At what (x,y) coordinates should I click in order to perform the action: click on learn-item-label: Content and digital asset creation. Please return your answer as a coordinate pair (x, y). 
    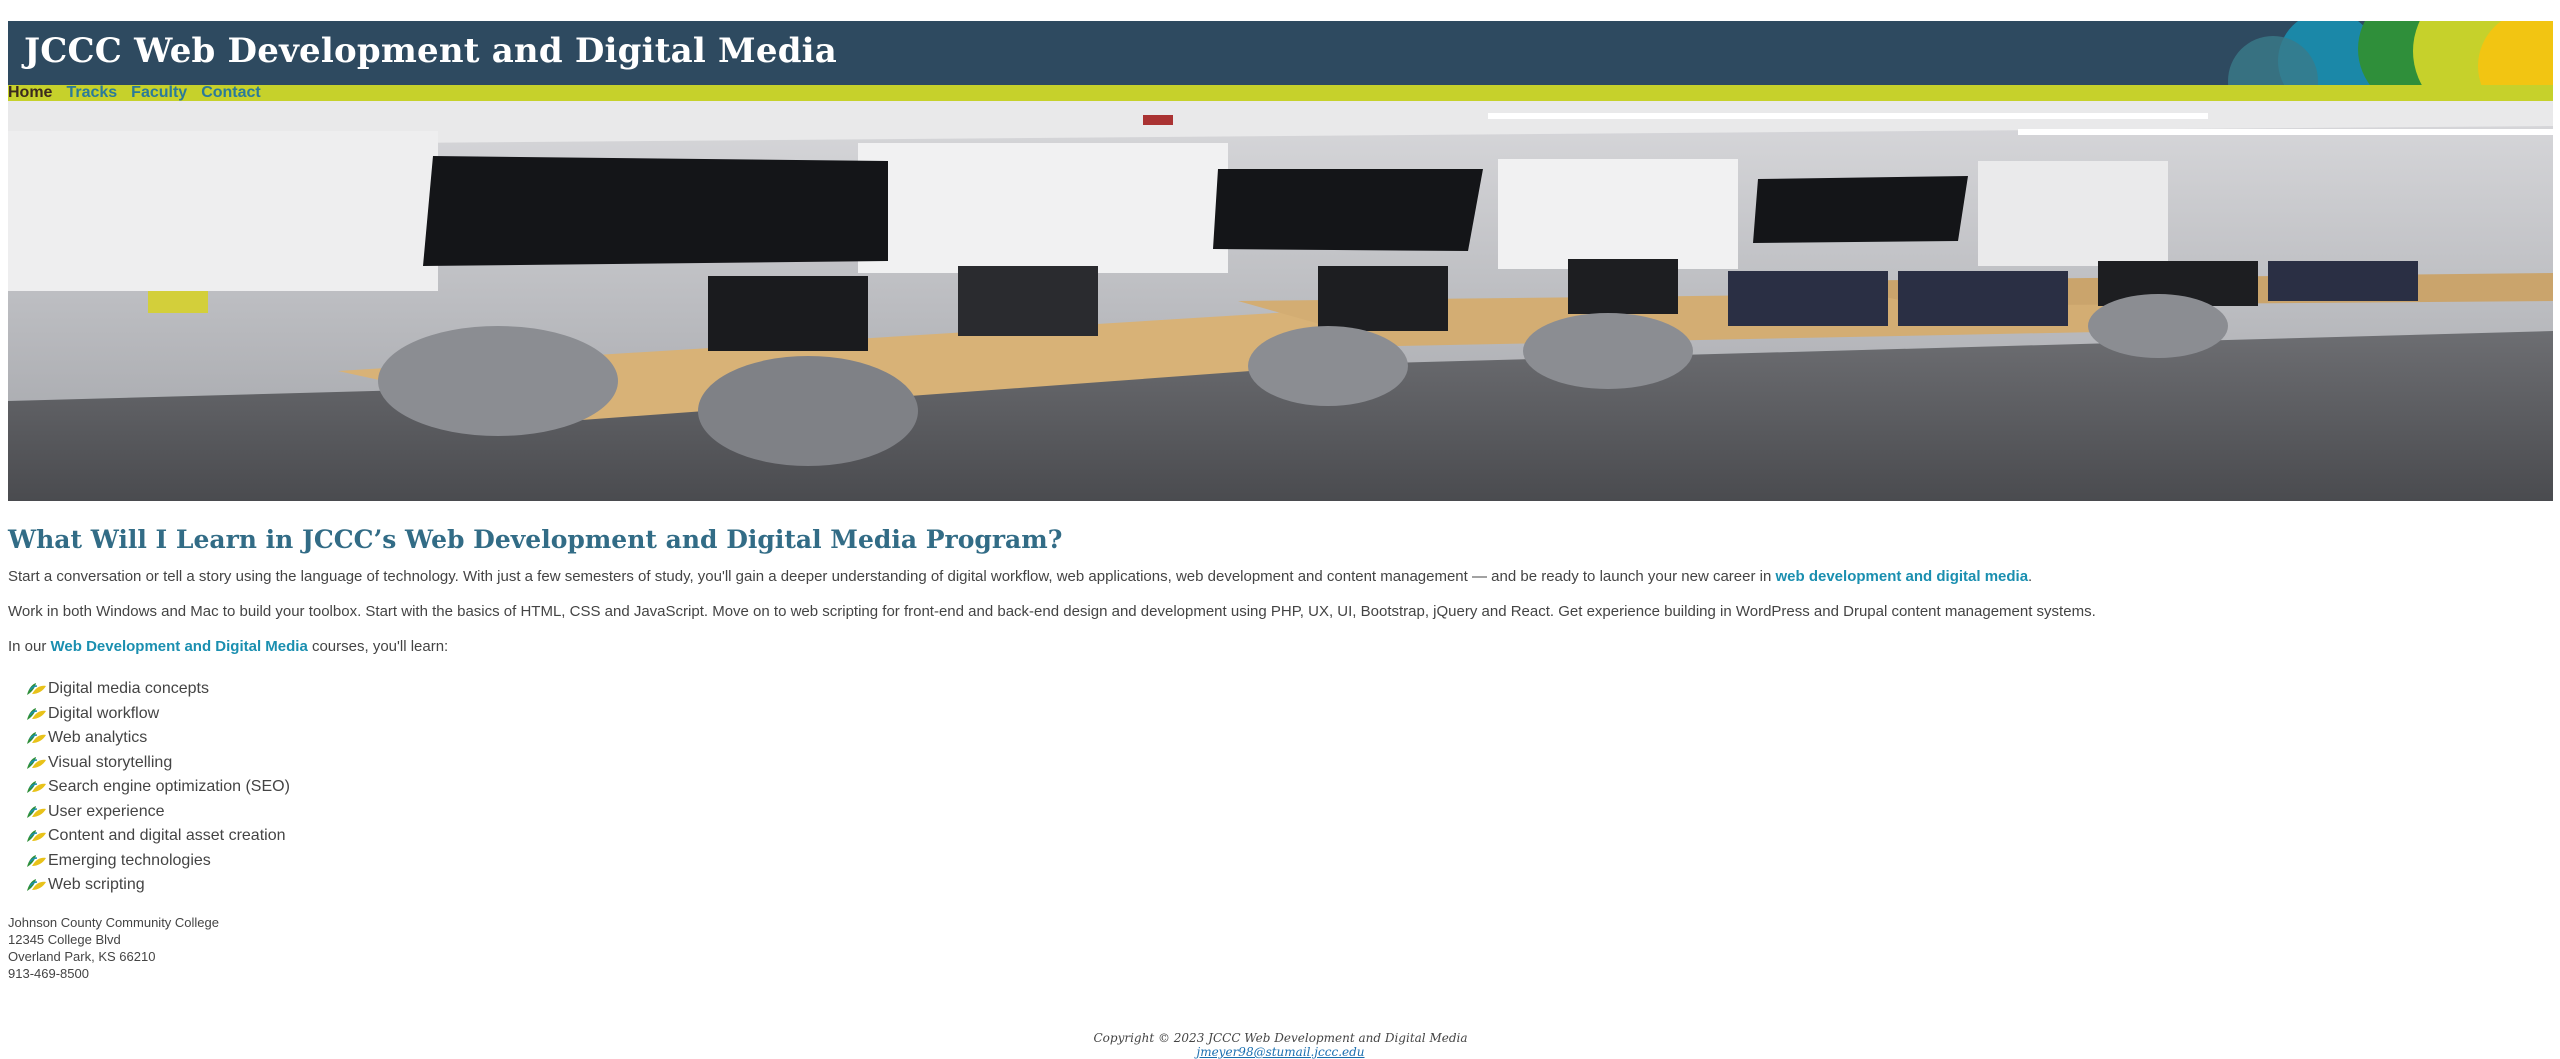
    Looking at the image, I should click on (167, 836).